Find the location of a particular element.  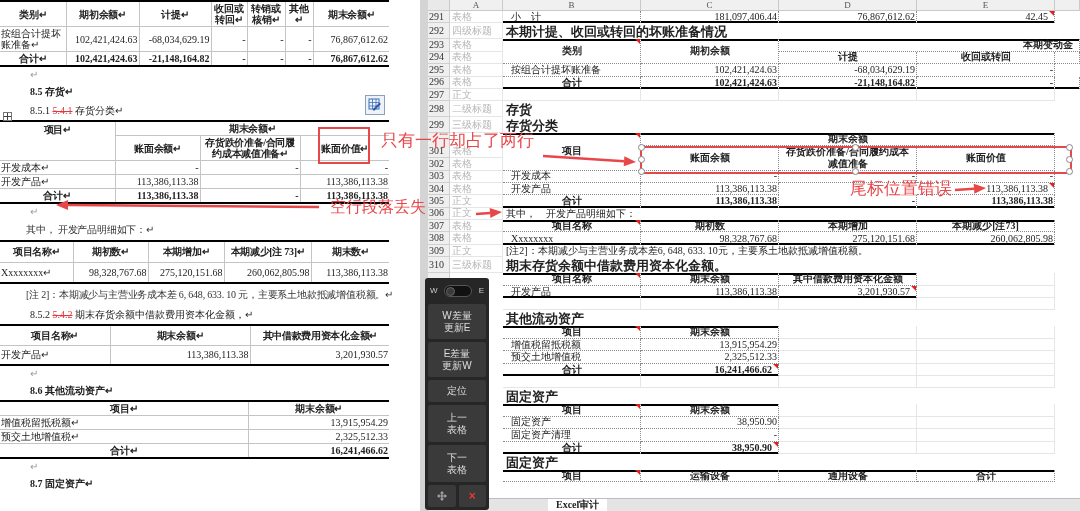

table-cell: 收回或转回↵ is located at coordinates (229, 14).